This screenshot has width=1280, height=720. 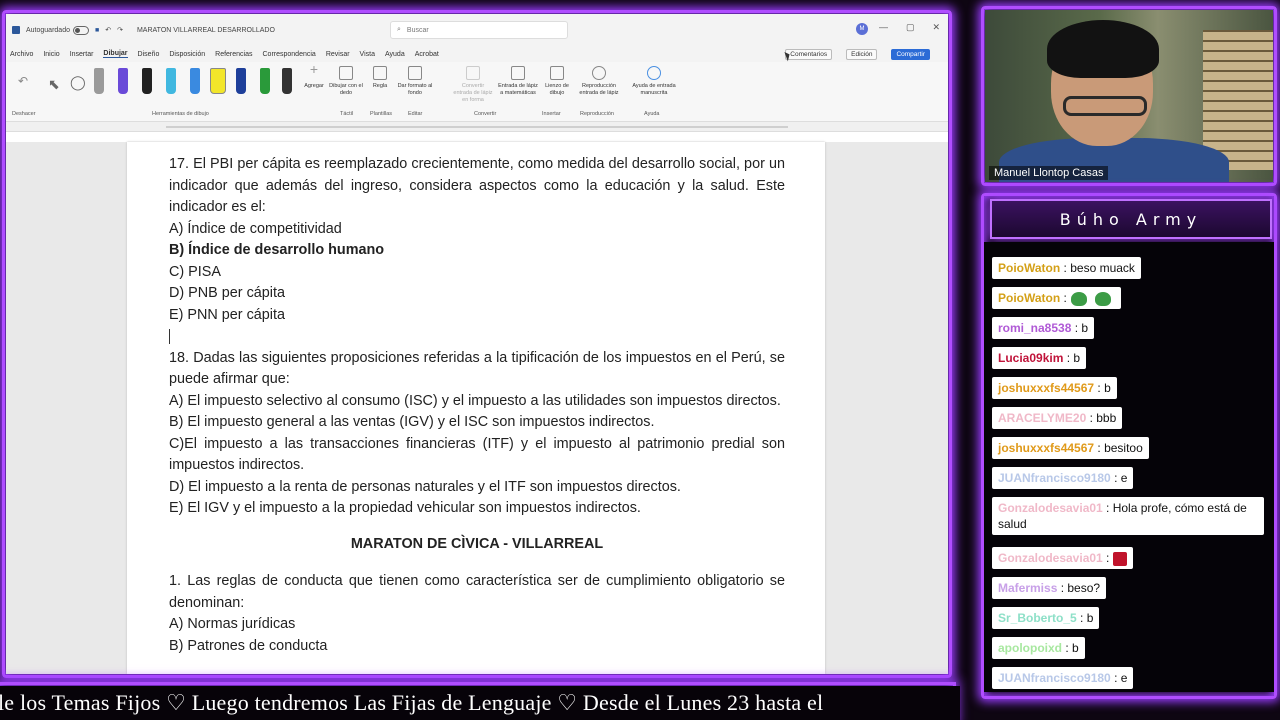 What do you see at coordinates (23, 81) in the screenshot?
I see `undo-ribbon-icon: ↶` at bounding box center [23, 81].